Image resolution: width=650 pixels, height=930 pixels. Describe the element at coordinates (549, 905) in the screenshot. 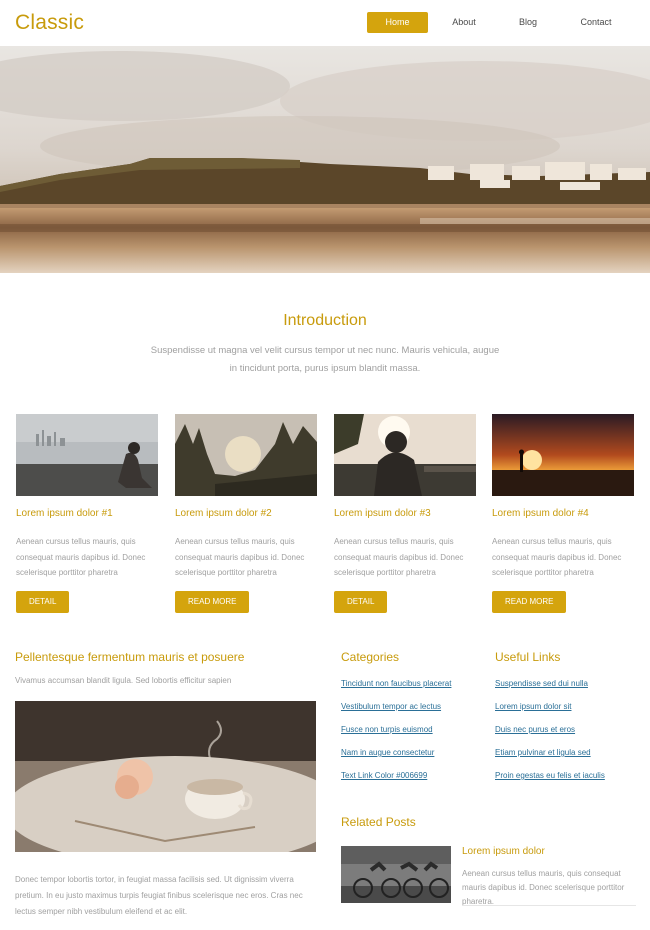

I see `divider` at that location.